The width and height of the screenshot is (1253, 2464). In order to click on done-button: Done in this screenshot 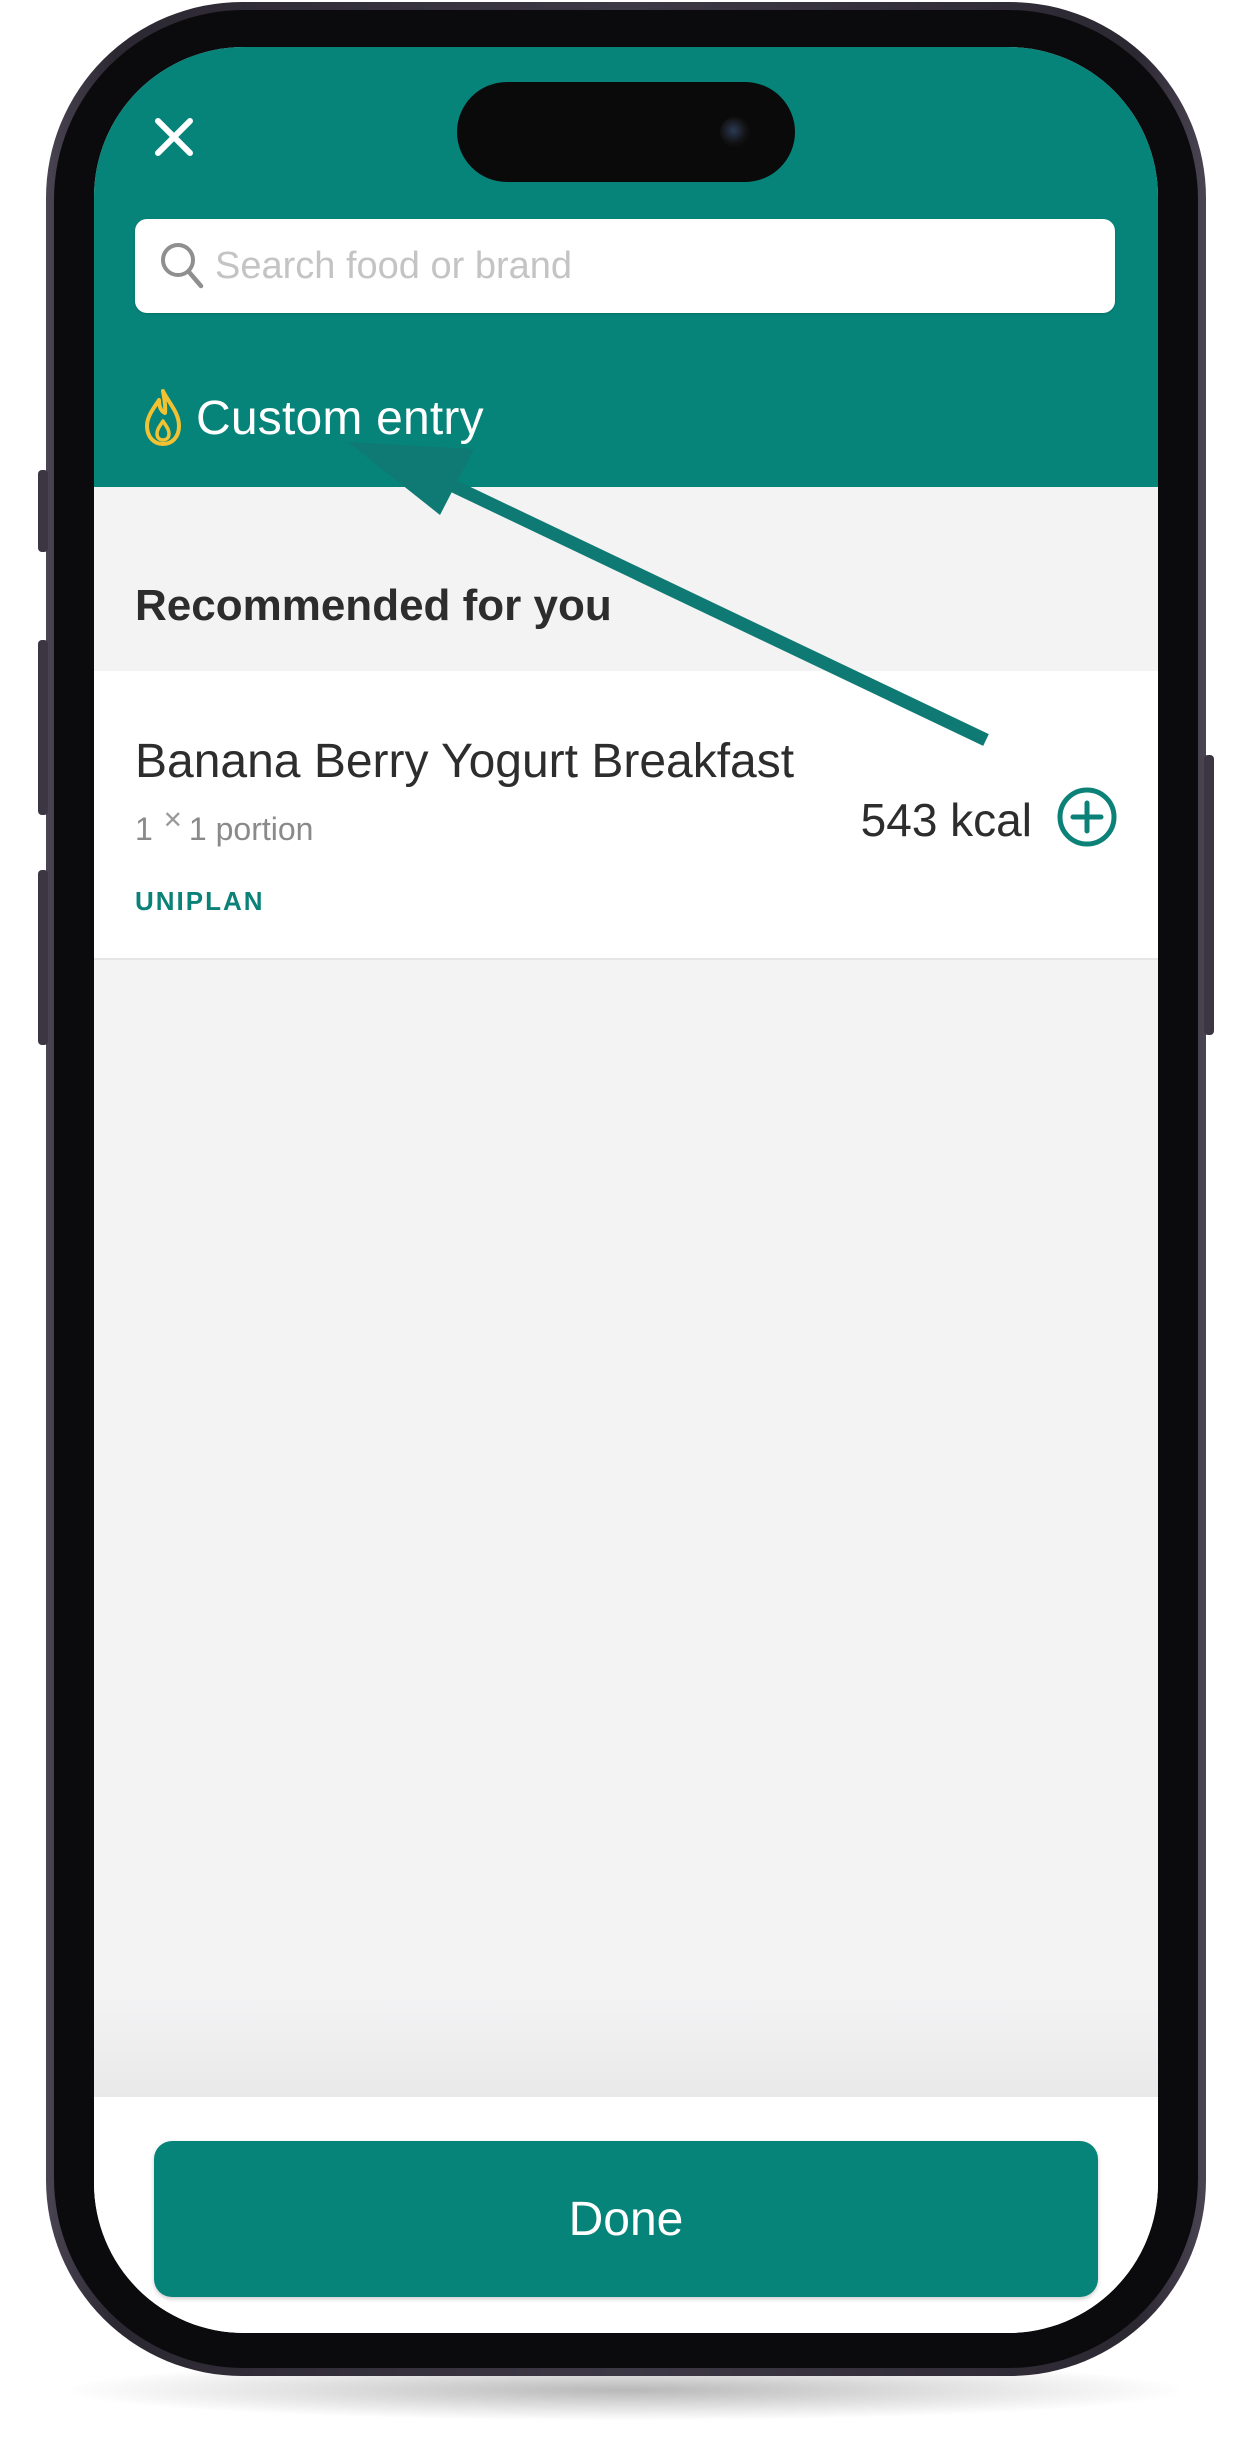, I will do `click(626, 2219)`.